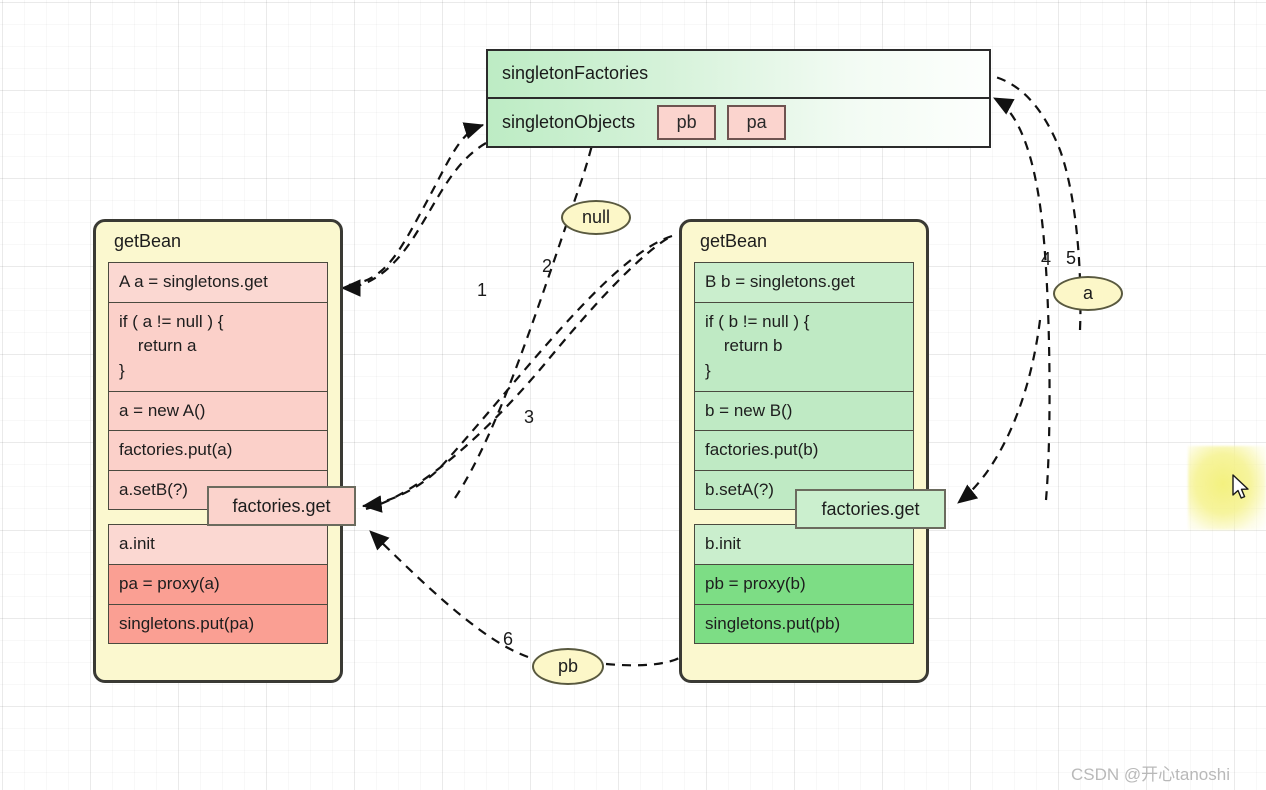  What do you see at coordinates (738, 75) in the screenshot?
I see `singleton-factories-row: singletonFactories` at bounding box center [738, 75].